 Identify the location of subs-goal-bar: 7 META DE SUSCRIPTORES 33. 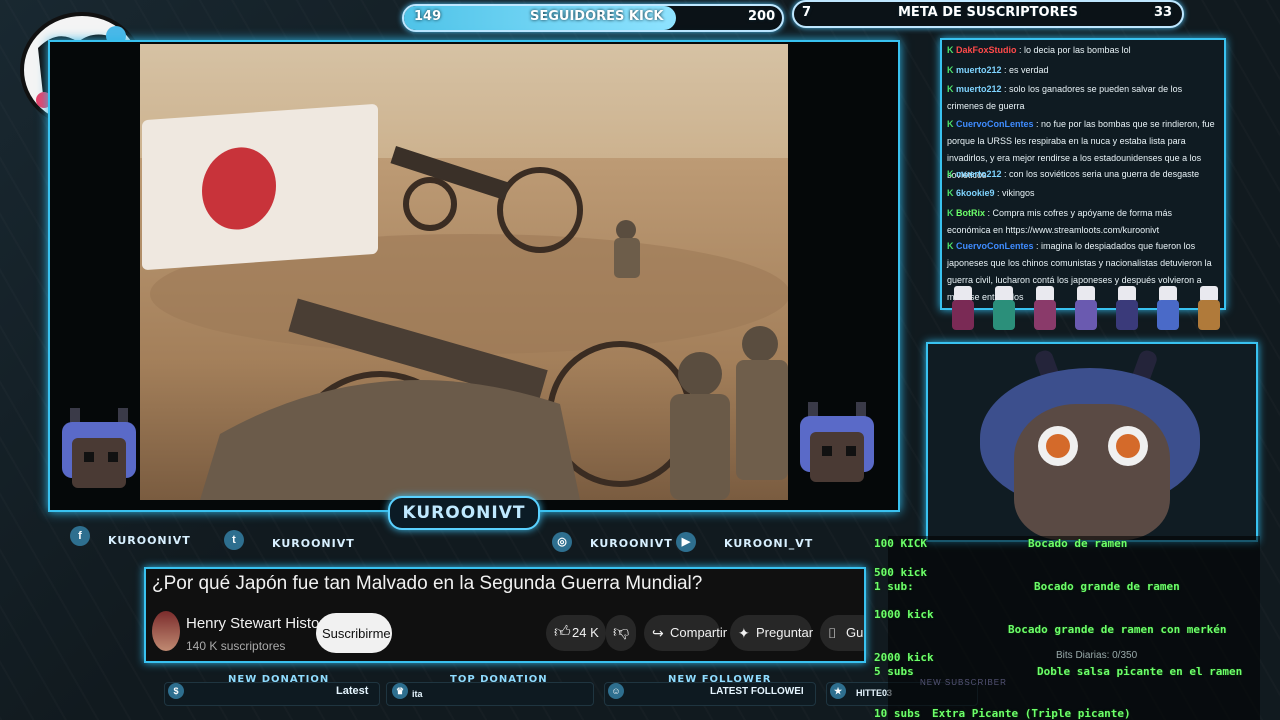
(988, 14).